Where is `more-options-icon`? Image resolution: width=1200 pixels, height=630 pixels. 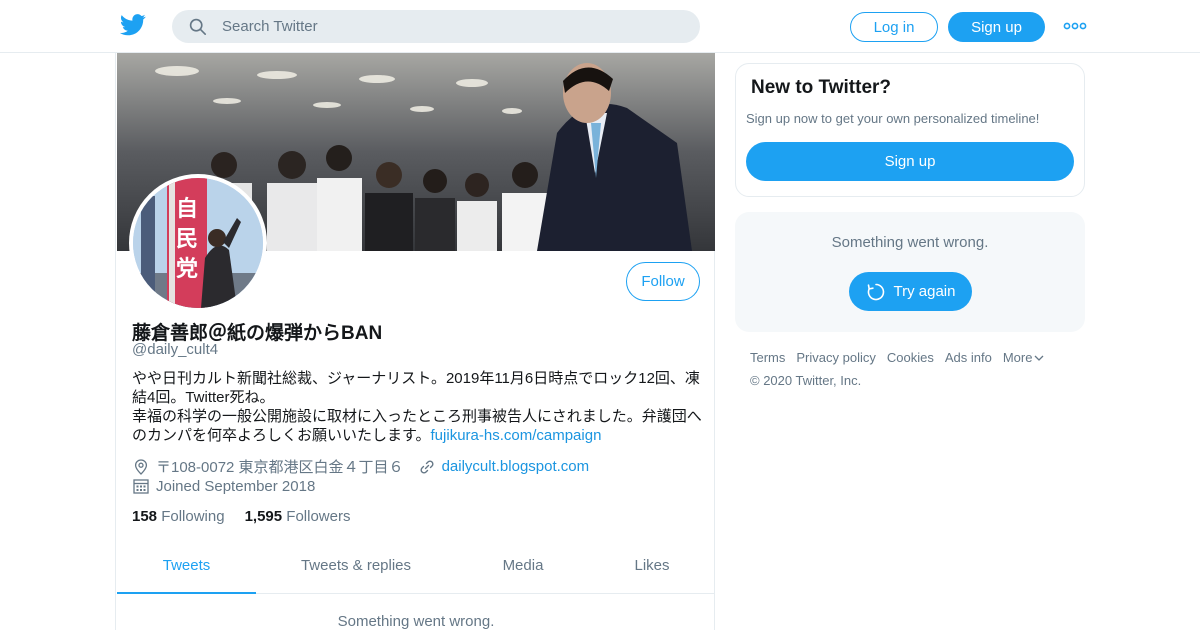
more-options-icon is located at coordinates (1075, 26).